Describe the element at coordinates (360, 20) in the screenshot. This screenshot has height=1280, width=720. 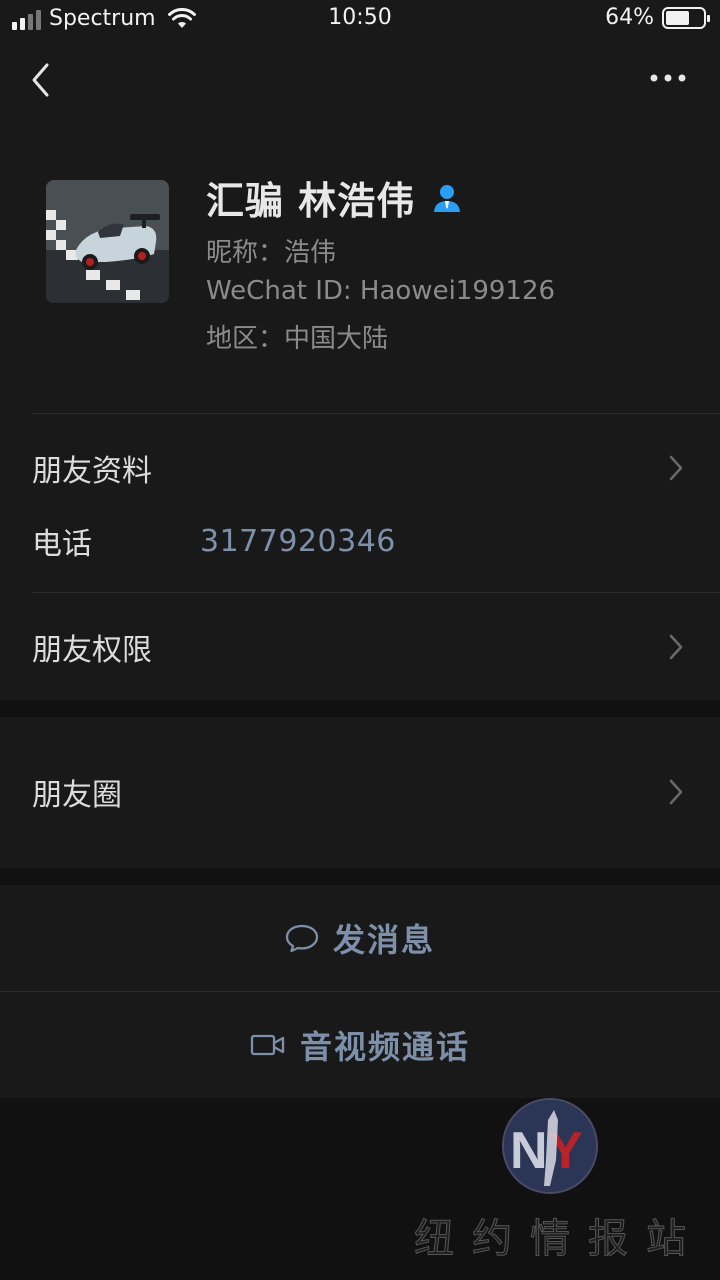
I see `status-bar: Spectrum 10:50 64%` at that location.